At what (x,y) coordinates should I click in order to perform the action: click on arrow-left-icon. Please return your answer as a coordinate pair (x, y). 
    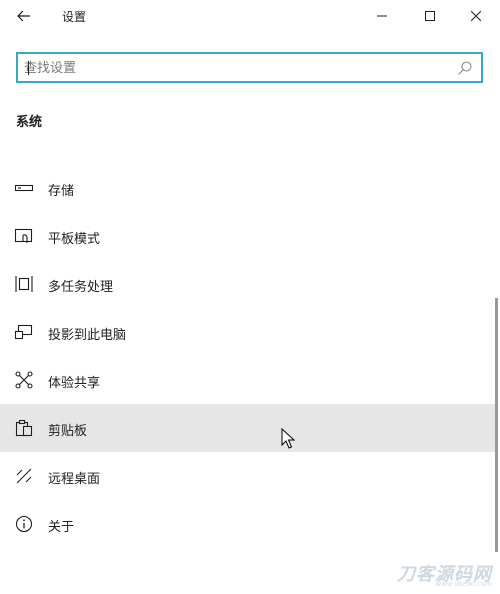
    Looking at the image, I should click on (23, 16).